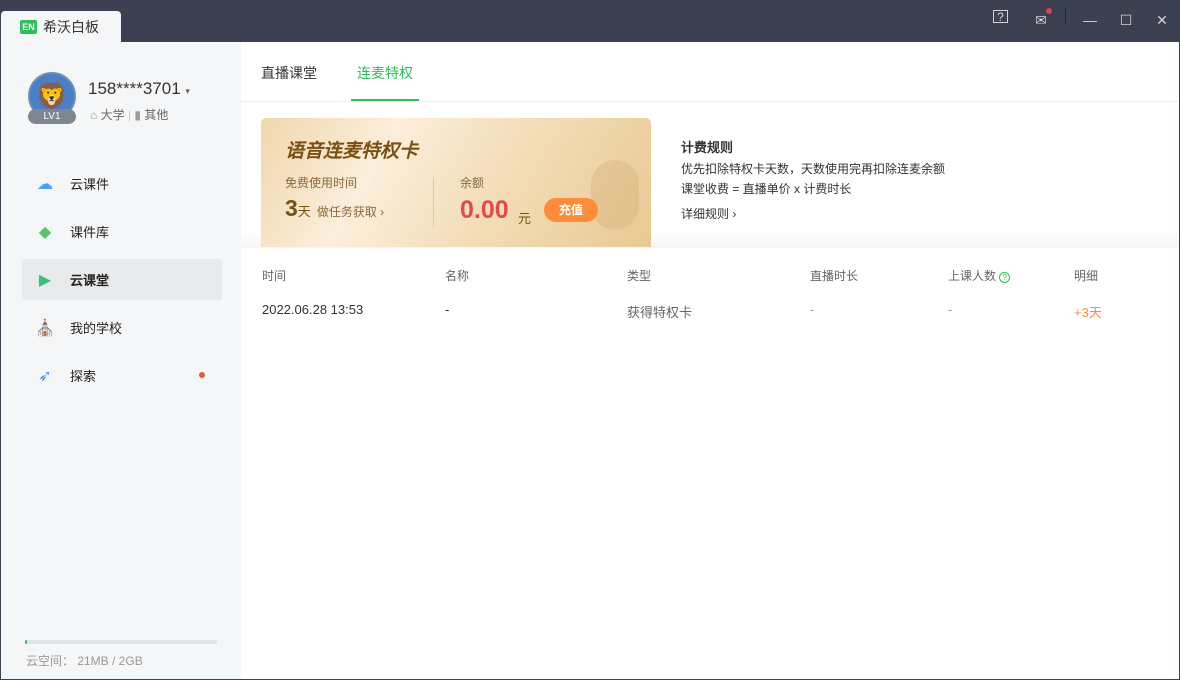 Image resolution: width=1180 pixels, height=680 pixels. Describe the element at coordinates (350, 212) in the screenshot. I see `task-link: 做任务获取 ›` at that location.